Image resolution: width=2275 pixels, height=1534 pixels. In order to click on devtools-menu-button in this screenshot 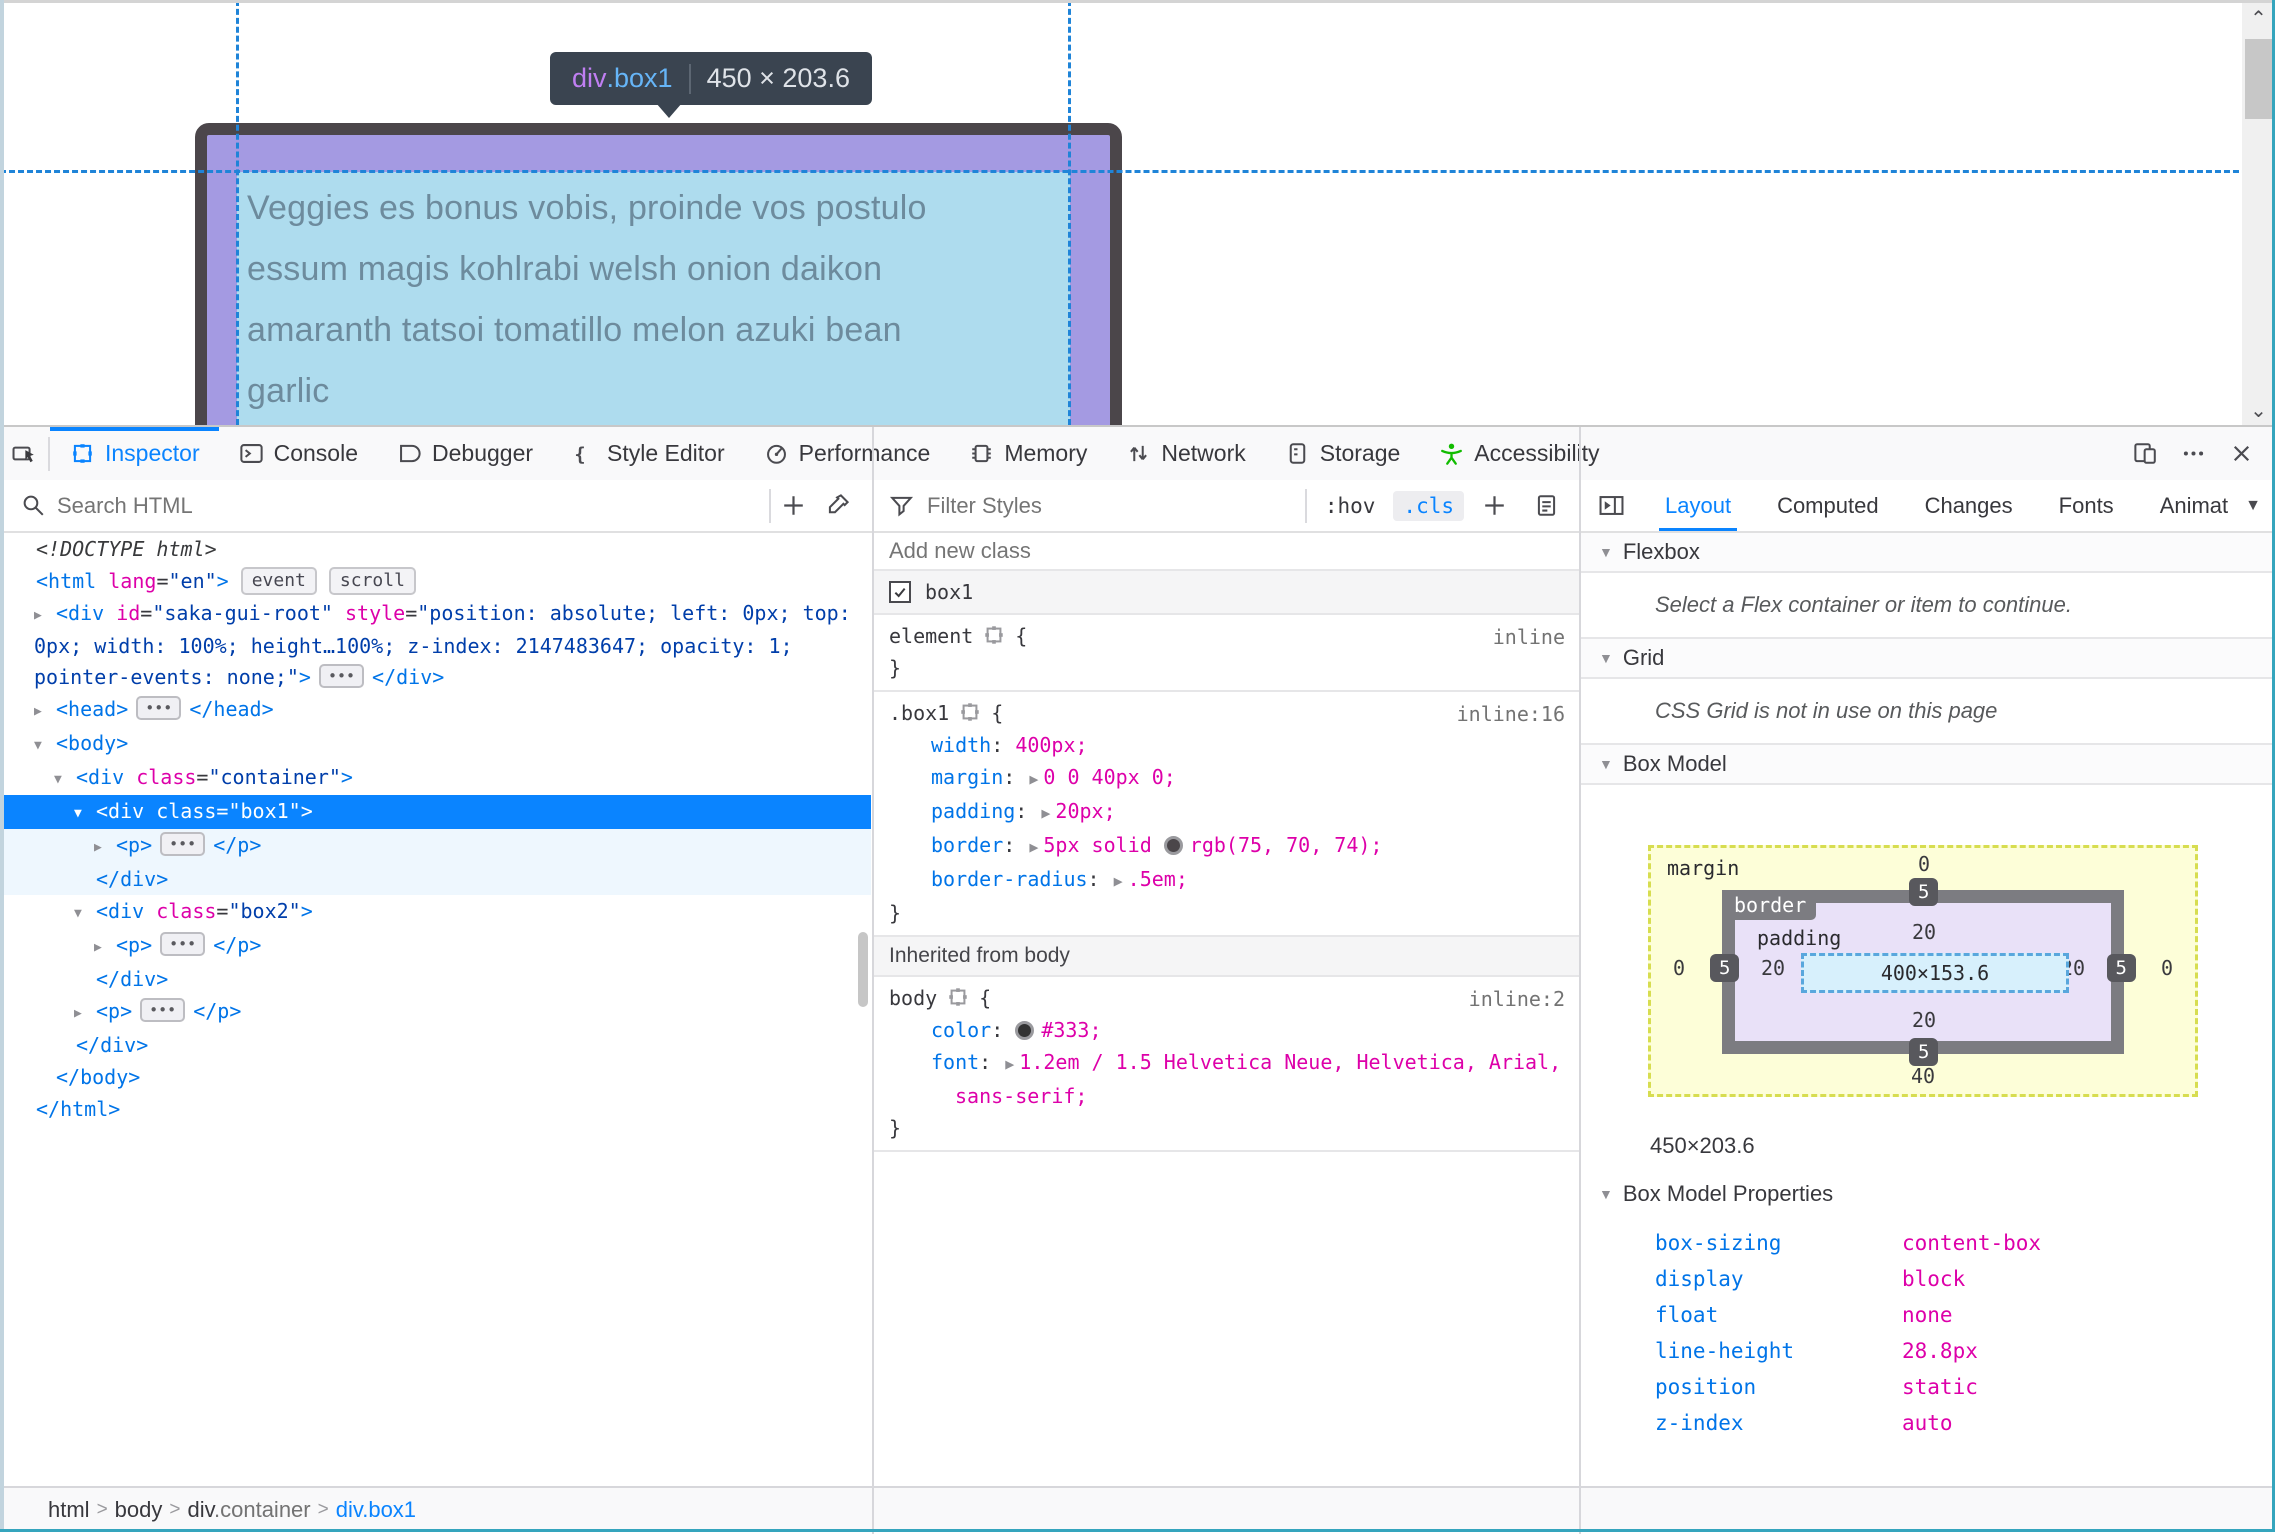, I will do `click(2193, 453)`.